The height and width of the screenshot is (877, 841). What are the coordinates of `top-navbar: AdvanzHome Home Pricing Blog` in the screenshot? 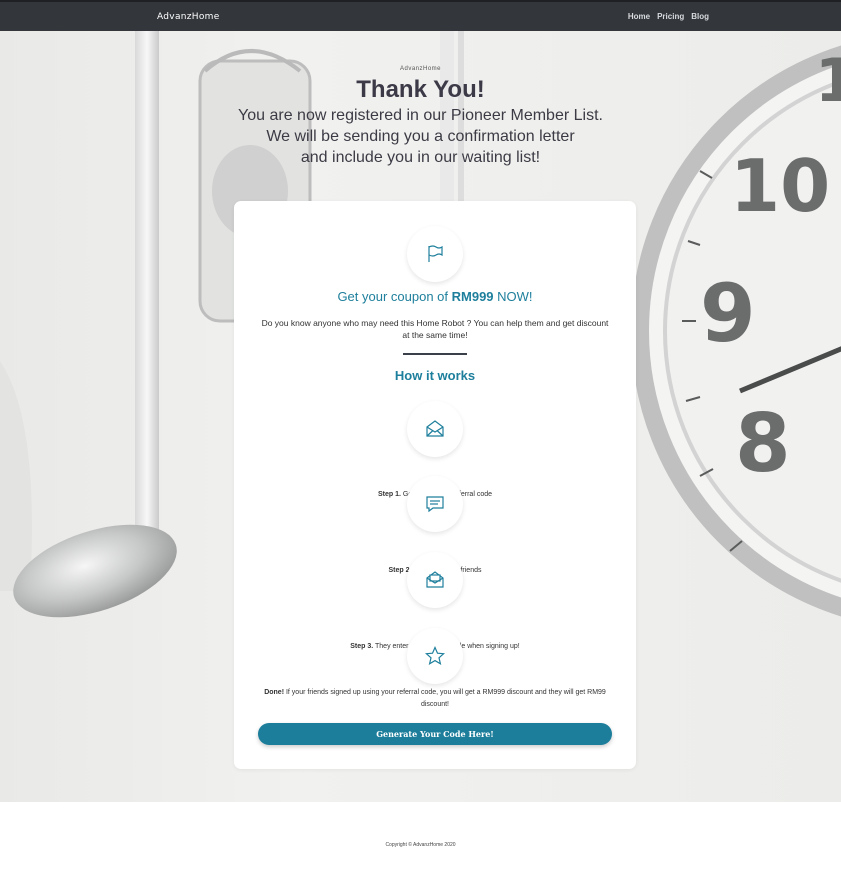 It's located at (420, 15).